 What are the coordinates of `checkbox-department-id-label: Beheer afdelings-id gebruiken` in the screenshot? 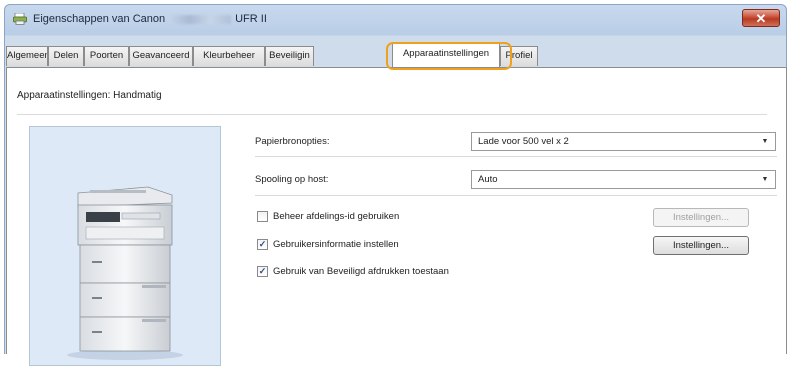 It's located at (336, 216).